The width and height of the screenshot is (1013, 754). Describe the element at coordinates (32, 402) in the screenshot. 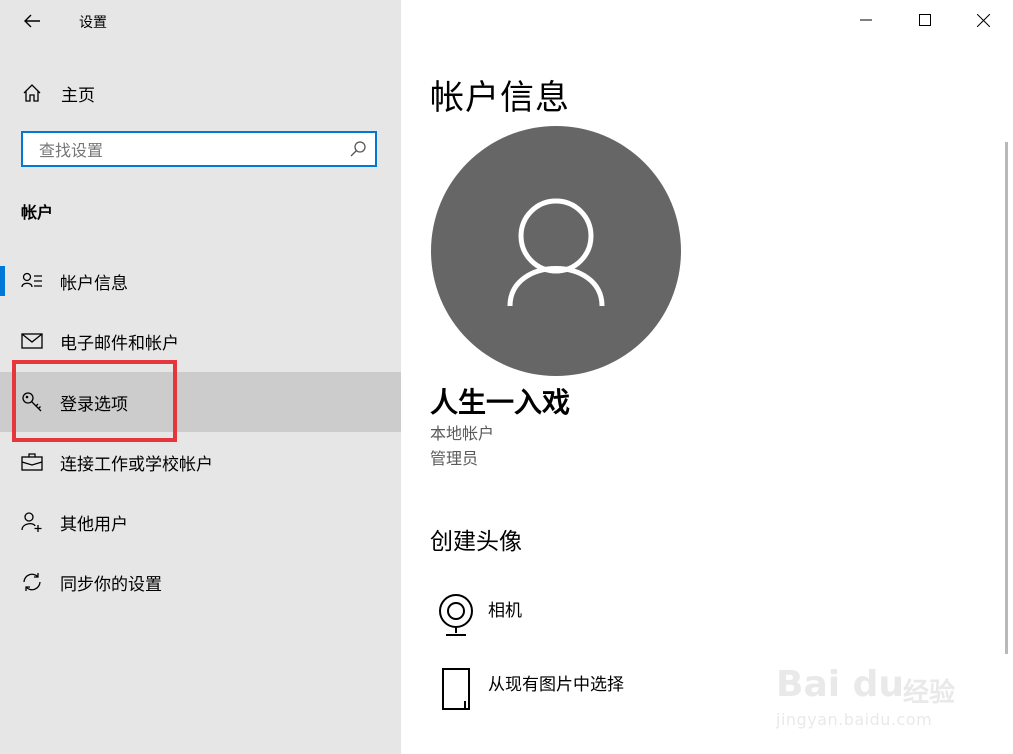

I see `key-icon` at that location.